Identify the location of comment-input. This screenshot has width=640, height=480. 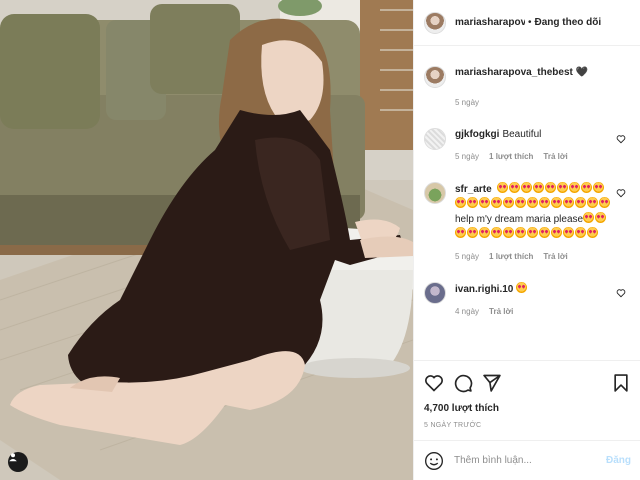
(524, 460).